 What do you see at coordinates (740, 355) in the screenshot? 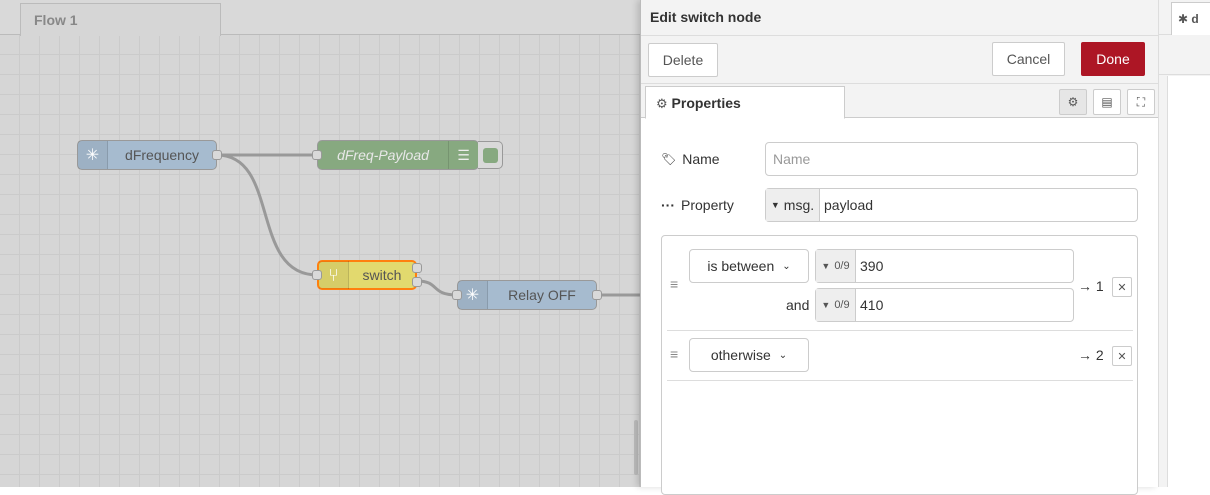
I see `operator-value: otherwise` at bounding box center [740, 355].